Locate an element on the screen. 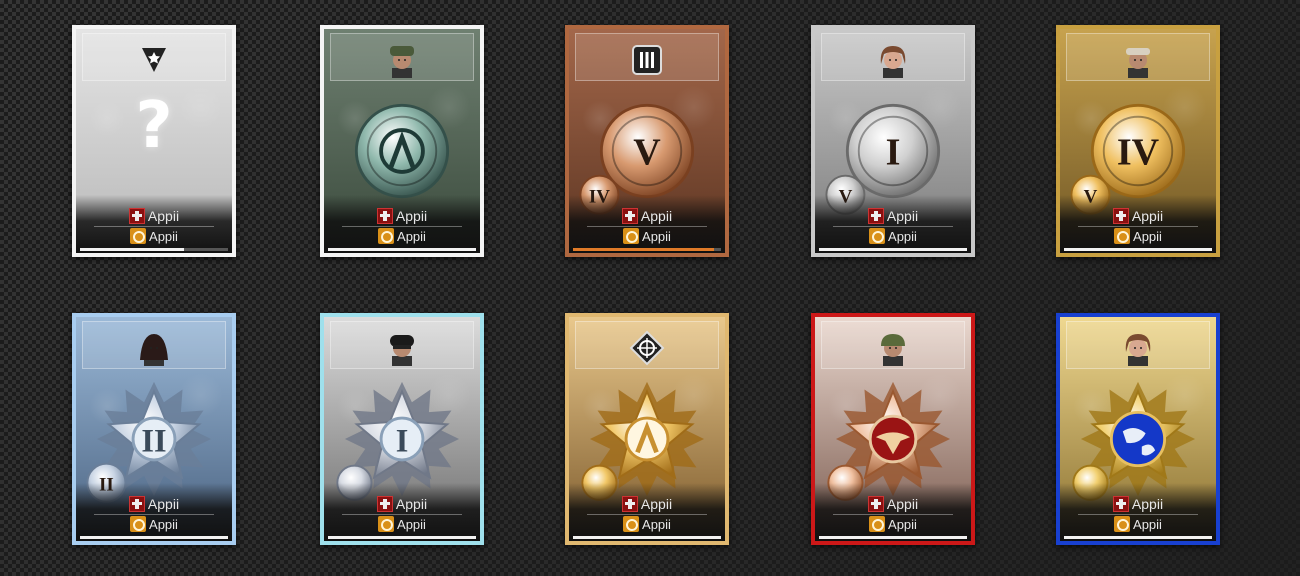 This screenshot has height=576, width=1300. calling-card-bronze-v: VIV Appii Appii is located at coordinates (647, 141).